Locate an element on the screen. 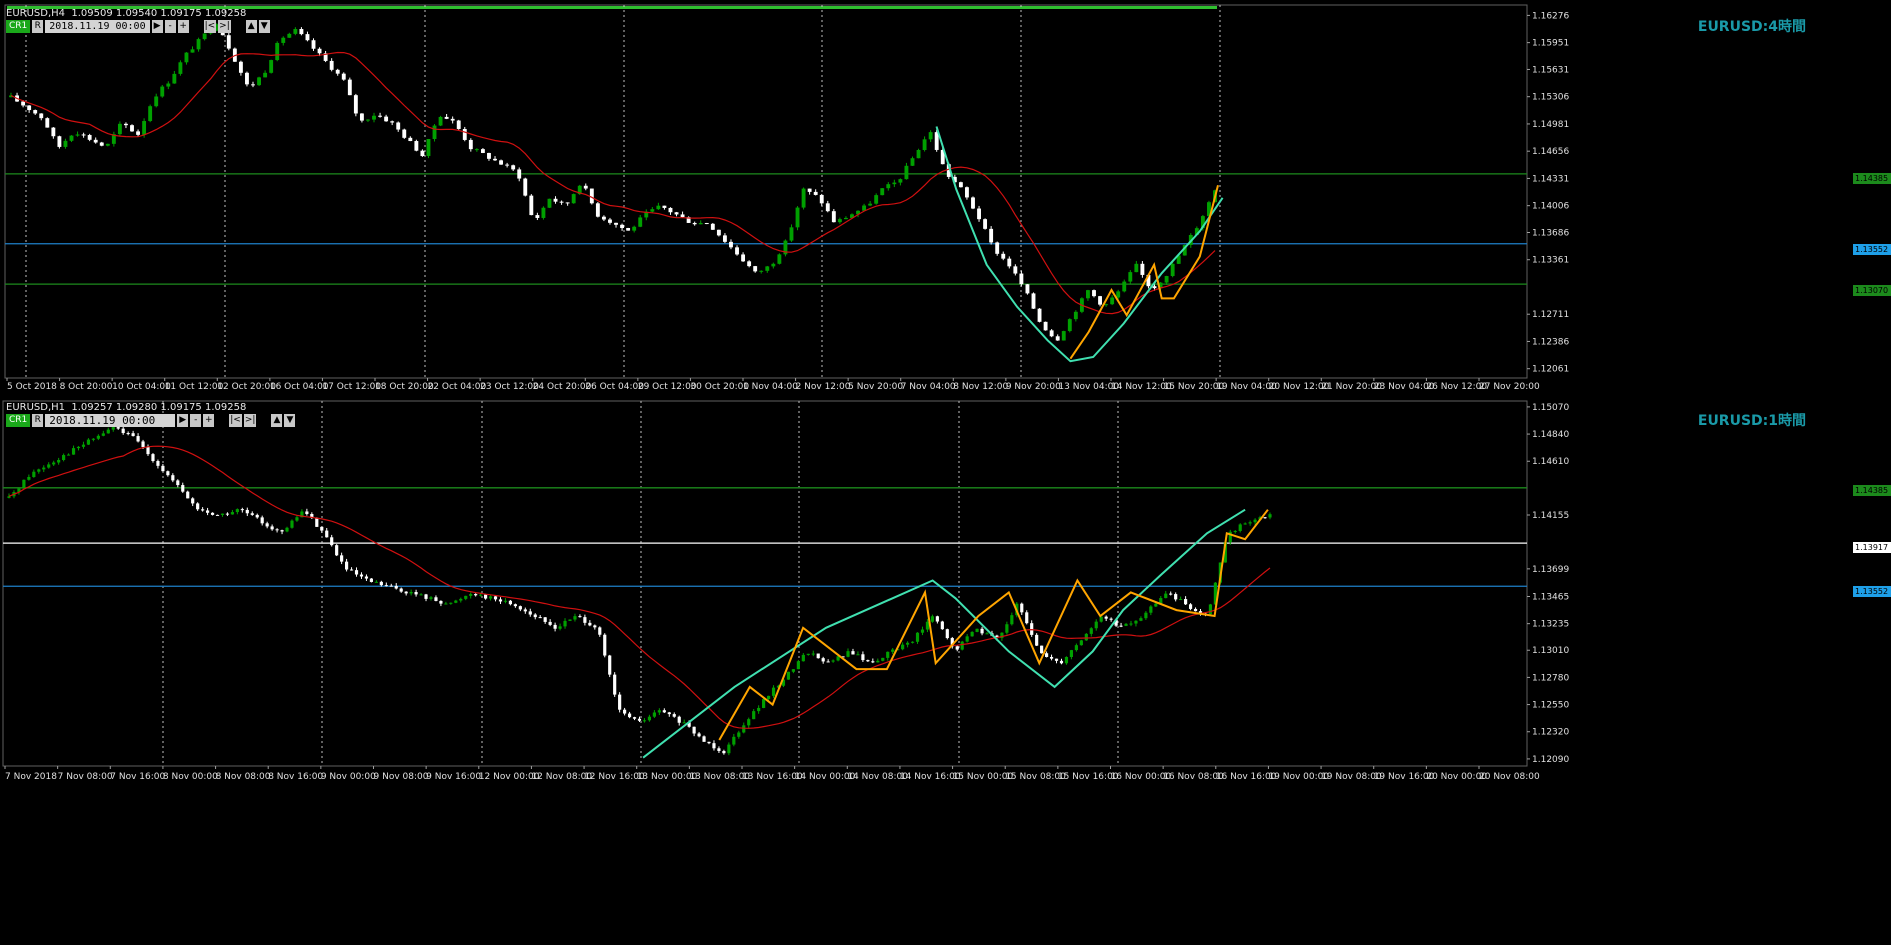 This screenshot has width=1891, height=945. time-axis-label: 8 Oct 20:00 is located at coordinates (86, 387).